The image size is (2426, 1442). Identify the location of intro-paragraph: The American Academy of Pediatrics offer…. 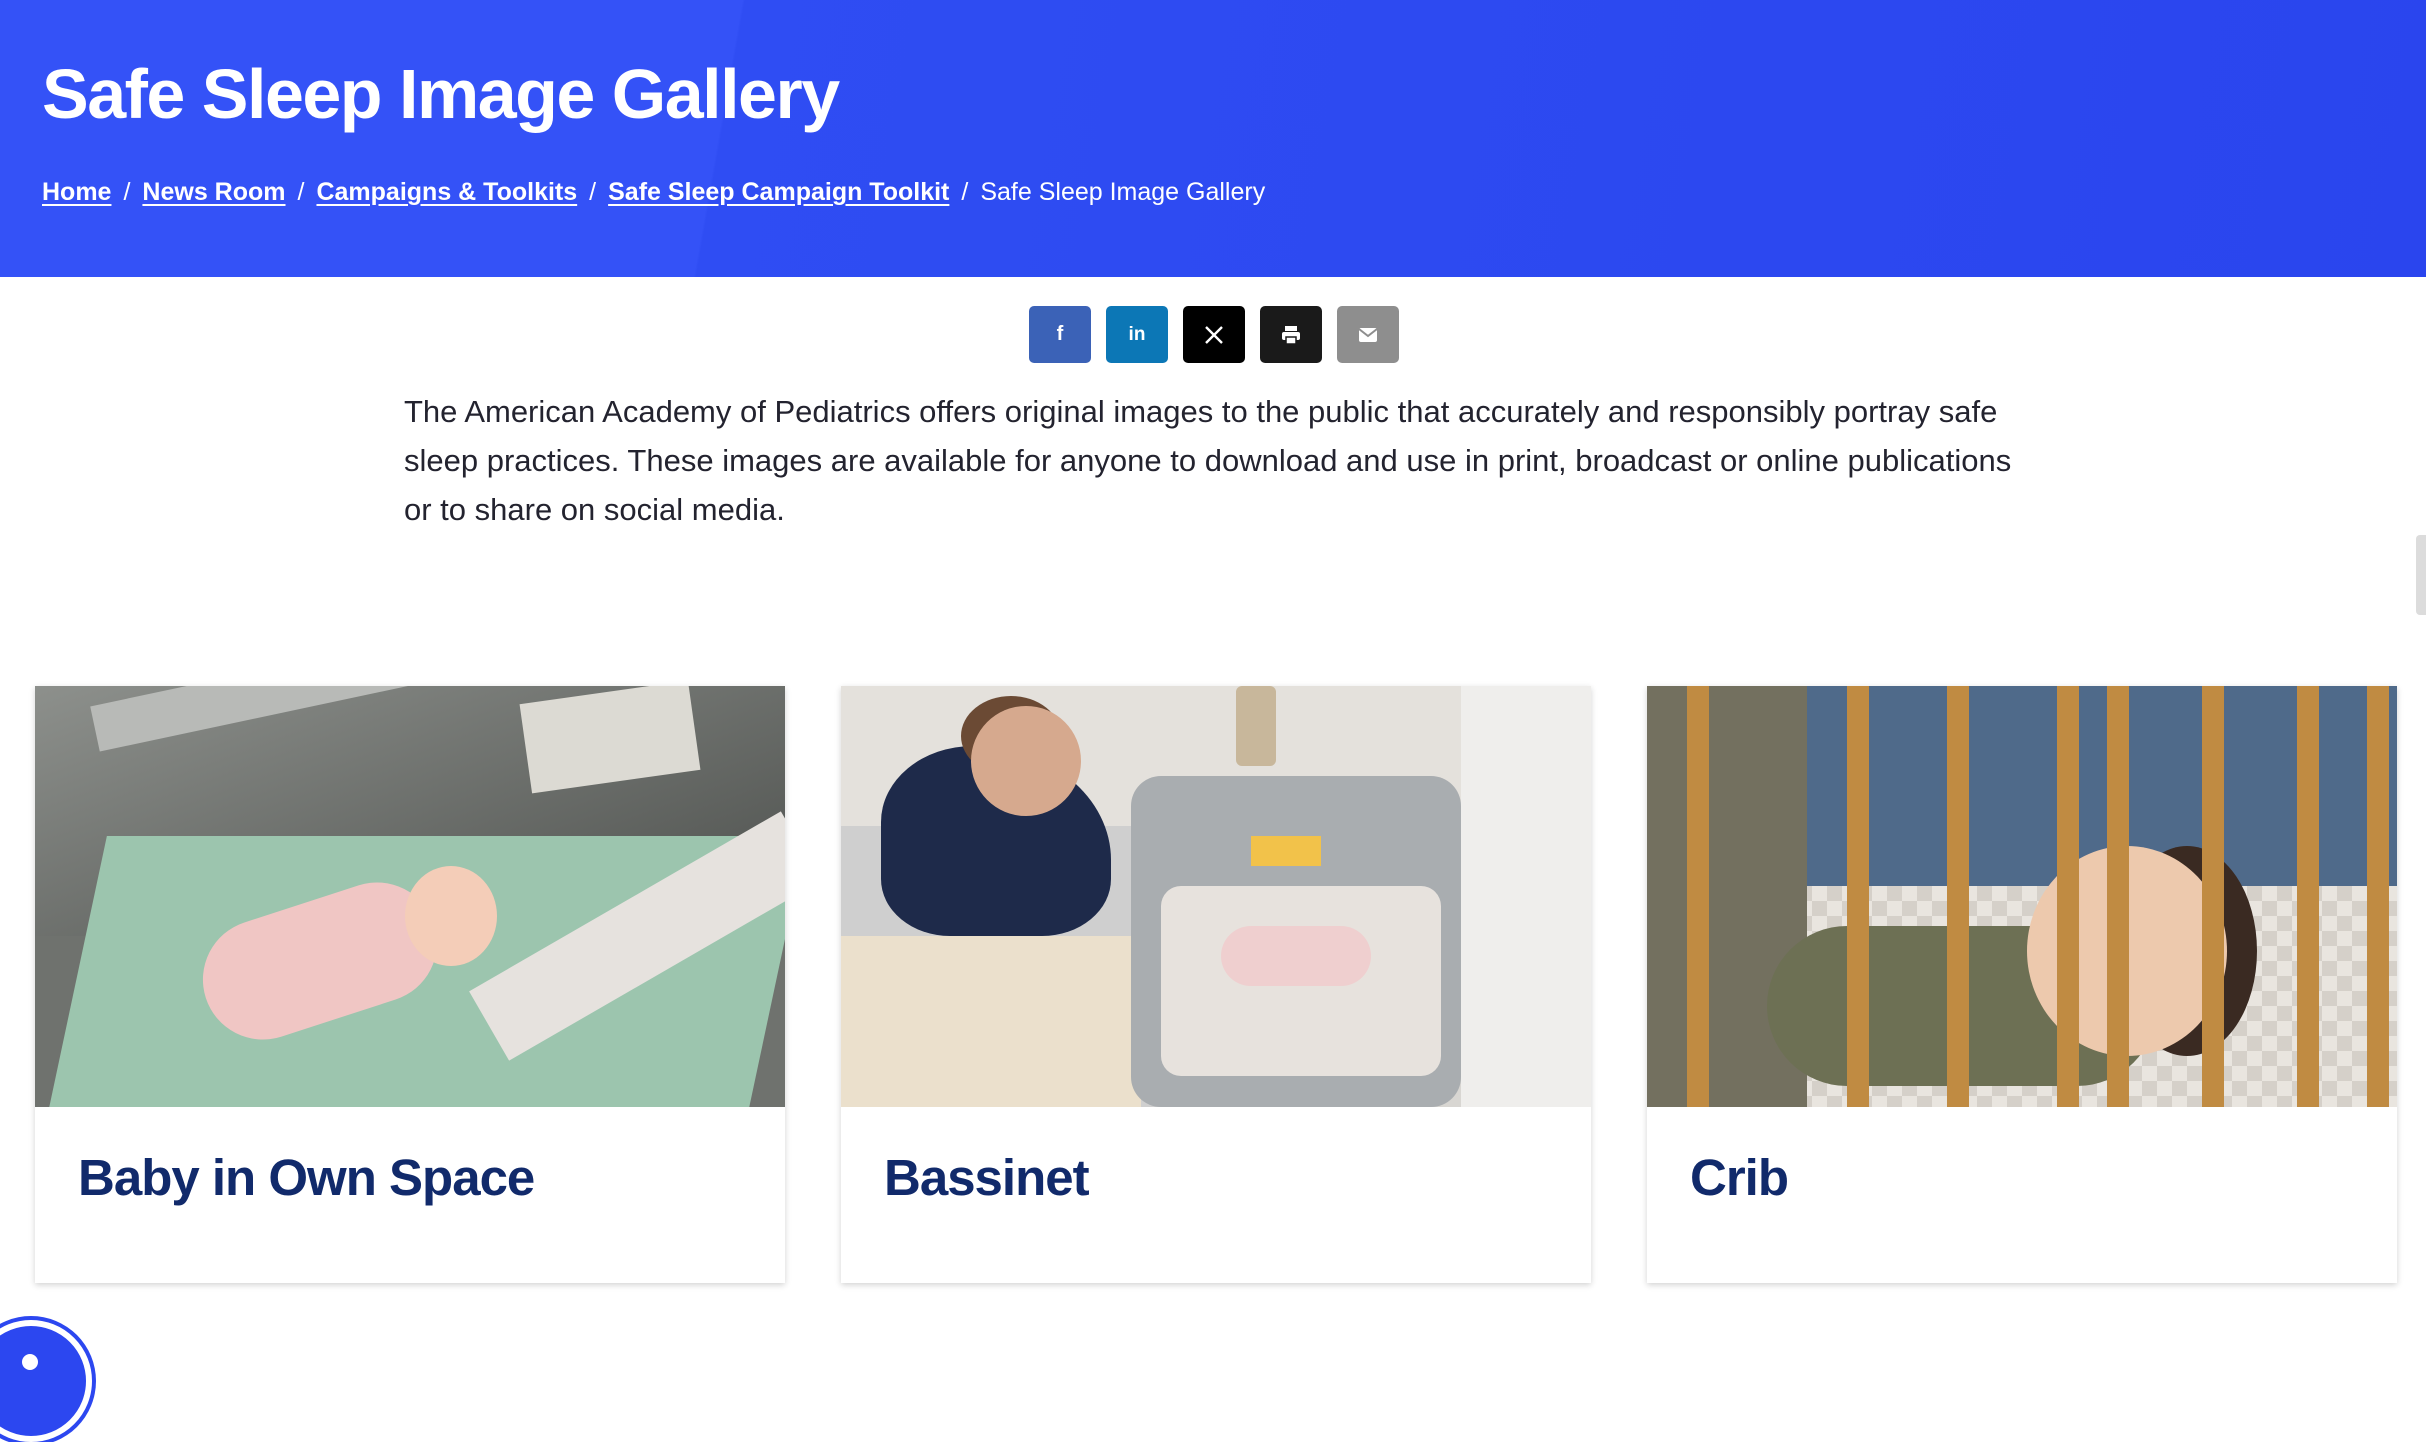
(1208, 460).